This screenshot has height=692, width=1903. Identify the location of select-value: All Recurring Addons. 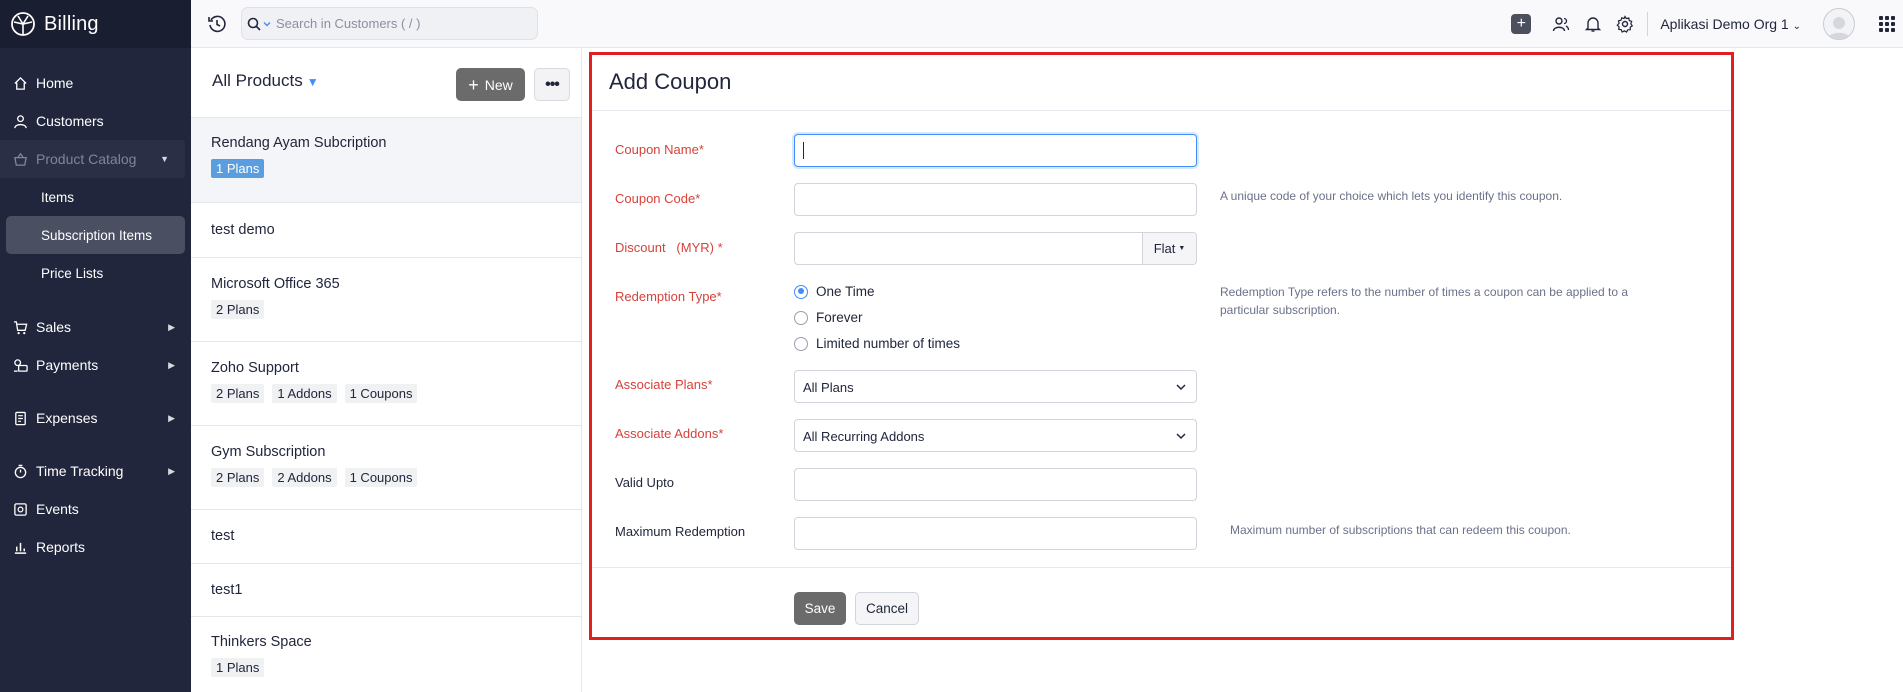
(864, 436).